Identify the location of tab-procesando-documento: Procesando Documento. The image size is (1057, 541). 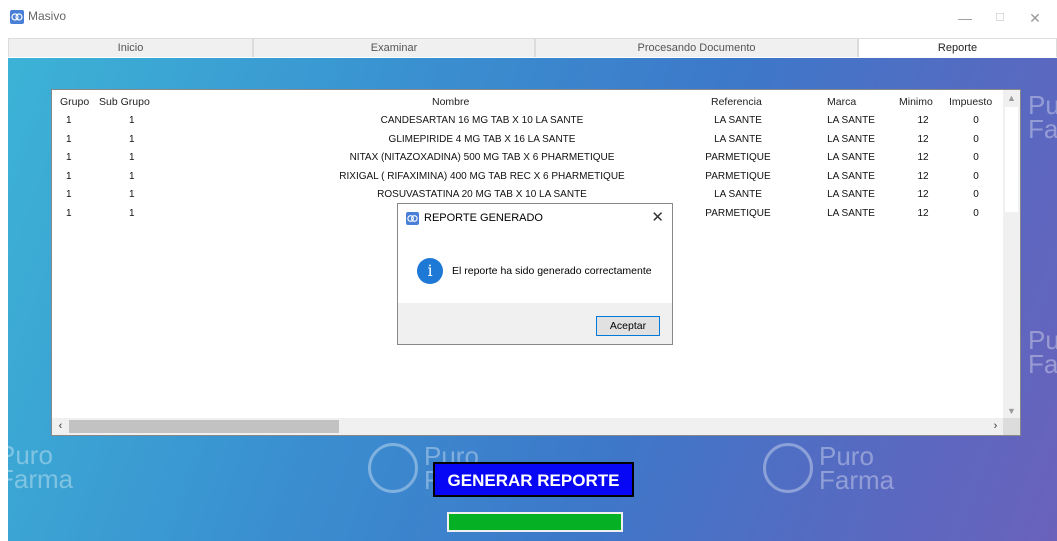
(696, 47).